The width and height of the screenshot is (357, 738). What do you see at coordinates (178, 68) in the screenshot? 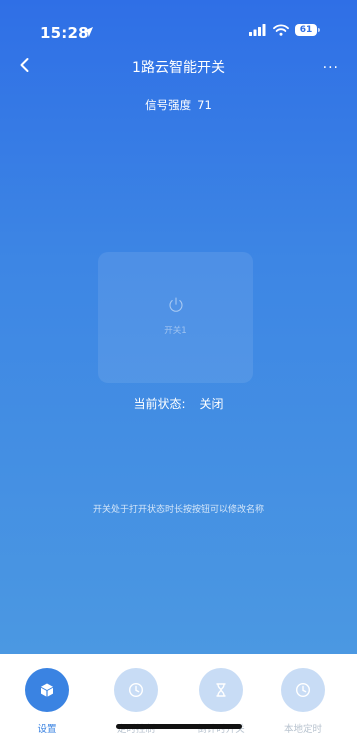
I see `page-title: 1路云智能开关` at bounding box center [178, 68].